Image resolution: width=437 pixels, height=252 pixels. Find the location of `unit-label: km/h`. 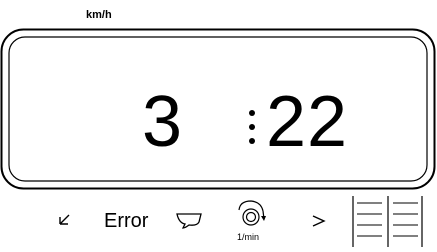

unit-label: km/h is located at coordinates (99, 15).